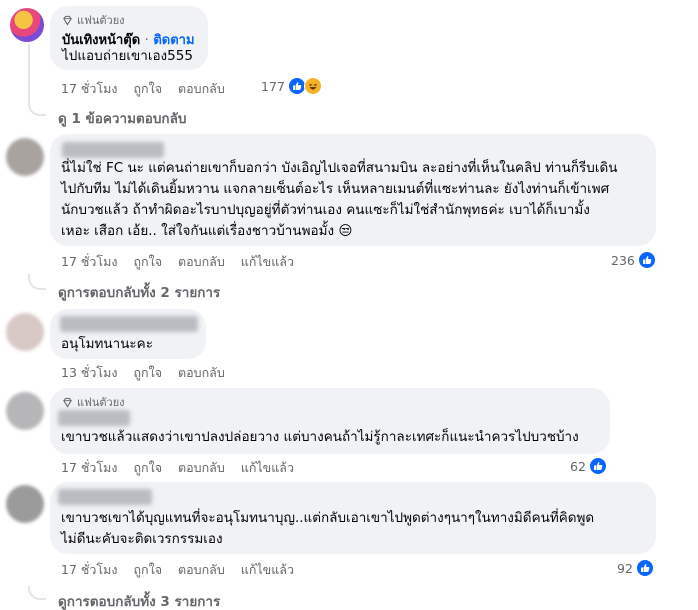 The image size is (698, 610). I want to click on reactions: 236, so click(633, 260).